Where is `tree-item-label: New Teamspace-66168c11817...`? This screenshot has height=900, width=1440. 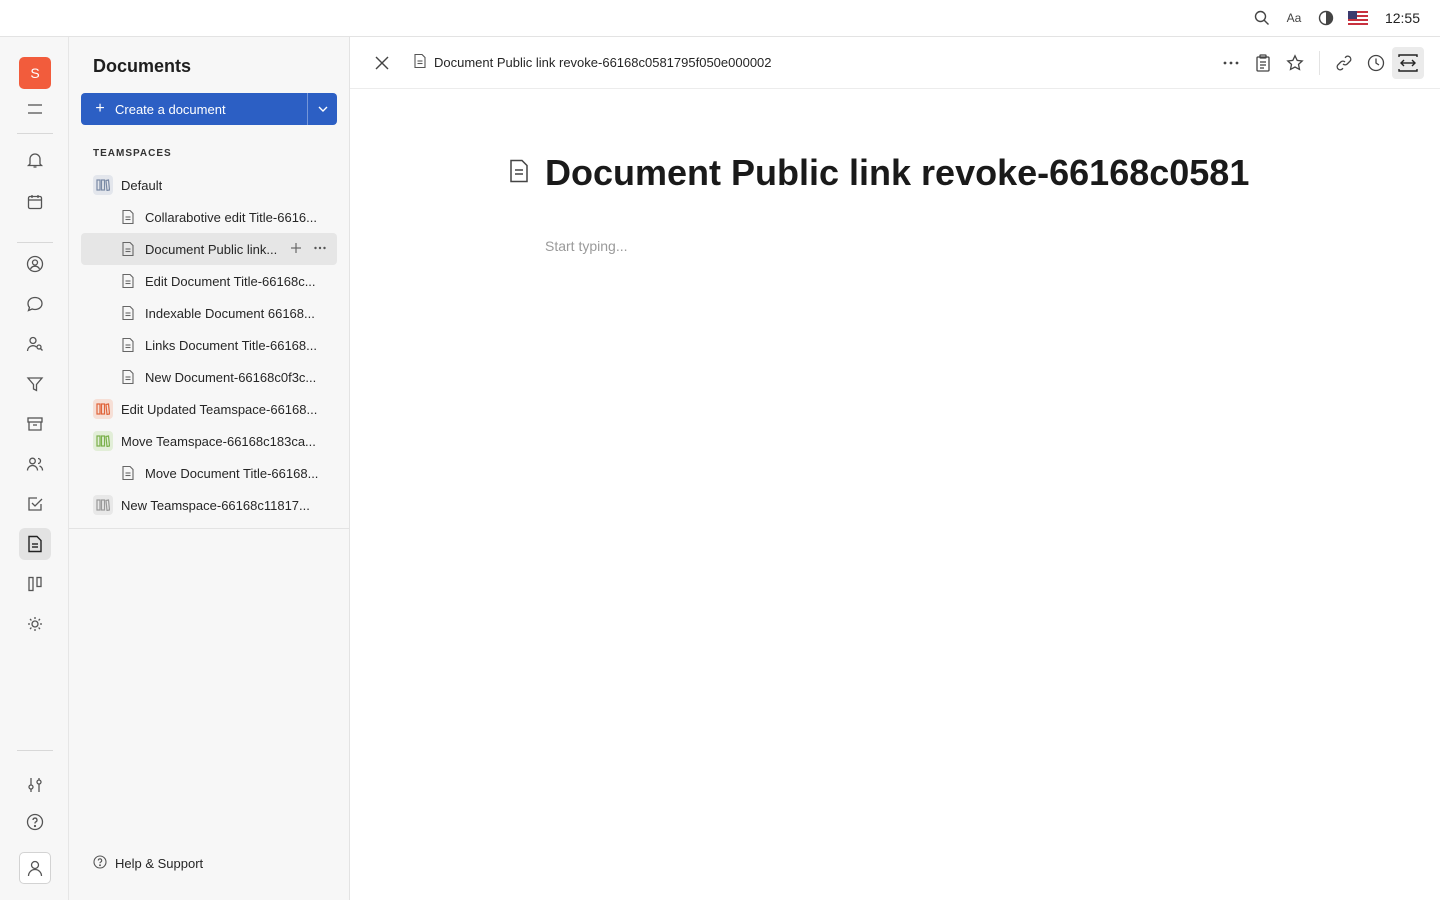
tree-item-label: New Teamspace-66168c11817... is located at coordinates (215, 505).